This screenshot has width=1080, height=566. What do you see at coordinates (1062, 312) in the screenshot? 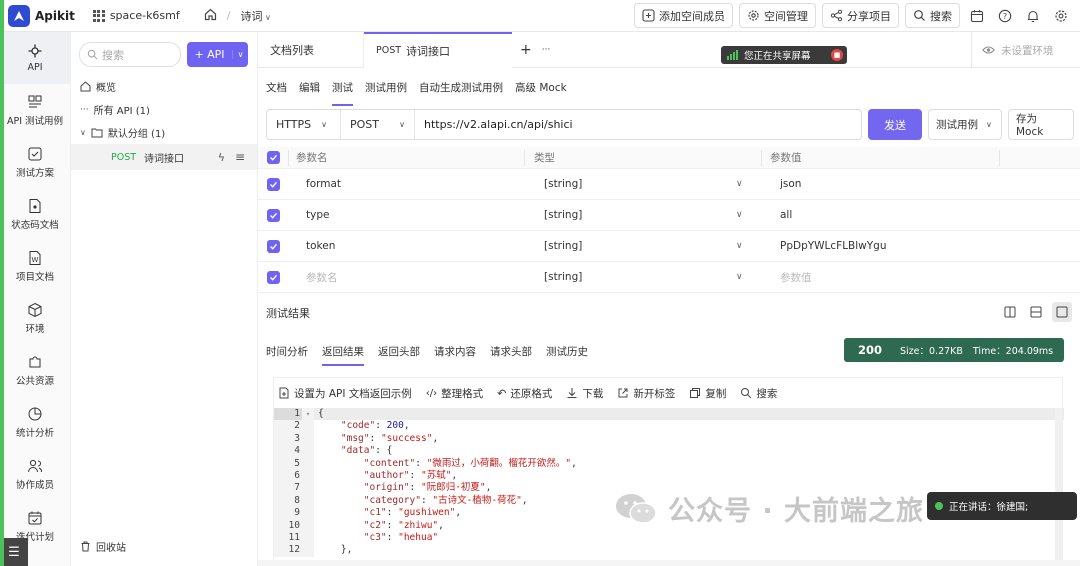
I see `single-panel-icon` at bounding box center [1062, 312].